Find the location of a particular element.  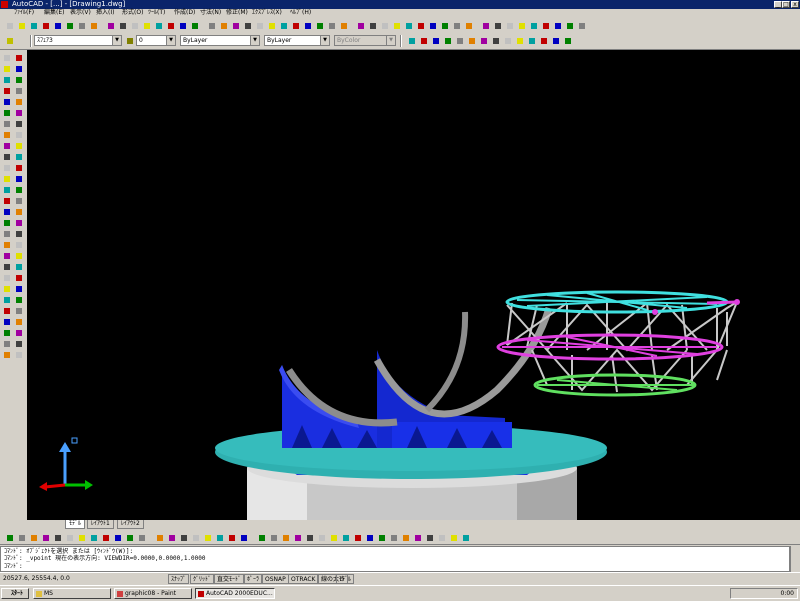

menu-help: ﾍﾙﾌﾟ(H) is located at coordinates (300, 13).